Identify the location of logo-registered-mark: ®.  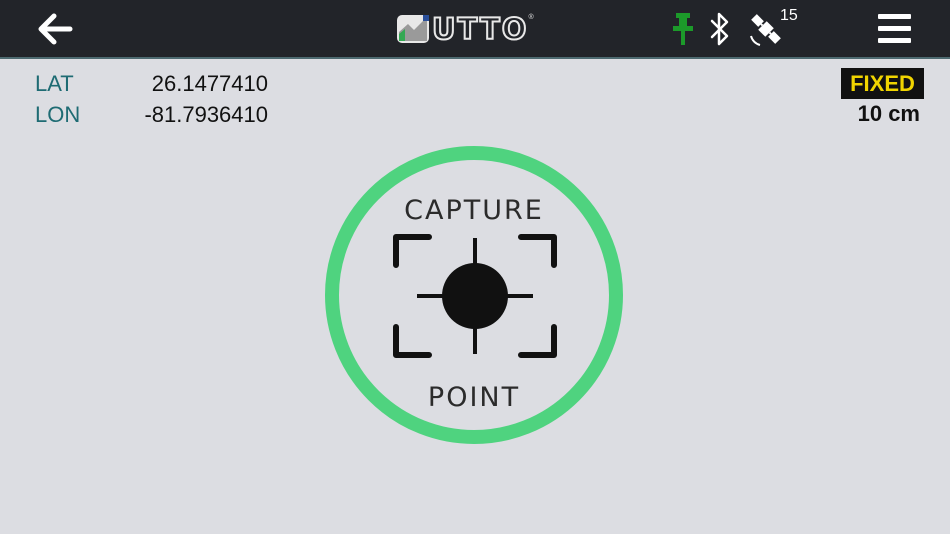
(531, 17).